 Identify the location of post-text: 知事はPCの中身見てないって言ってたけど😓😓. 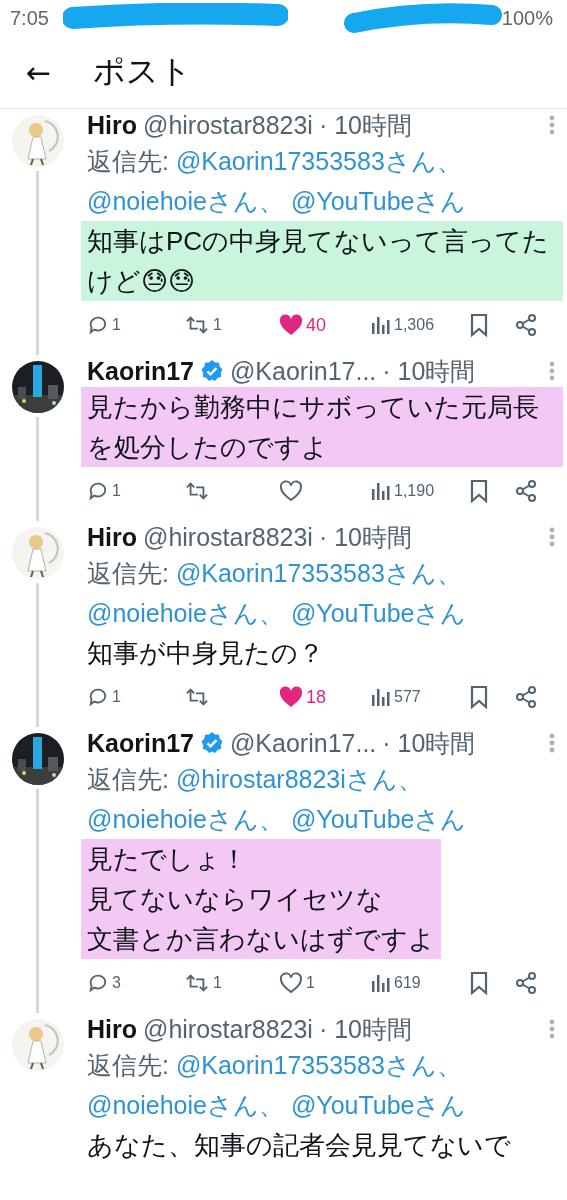
(322, 261).